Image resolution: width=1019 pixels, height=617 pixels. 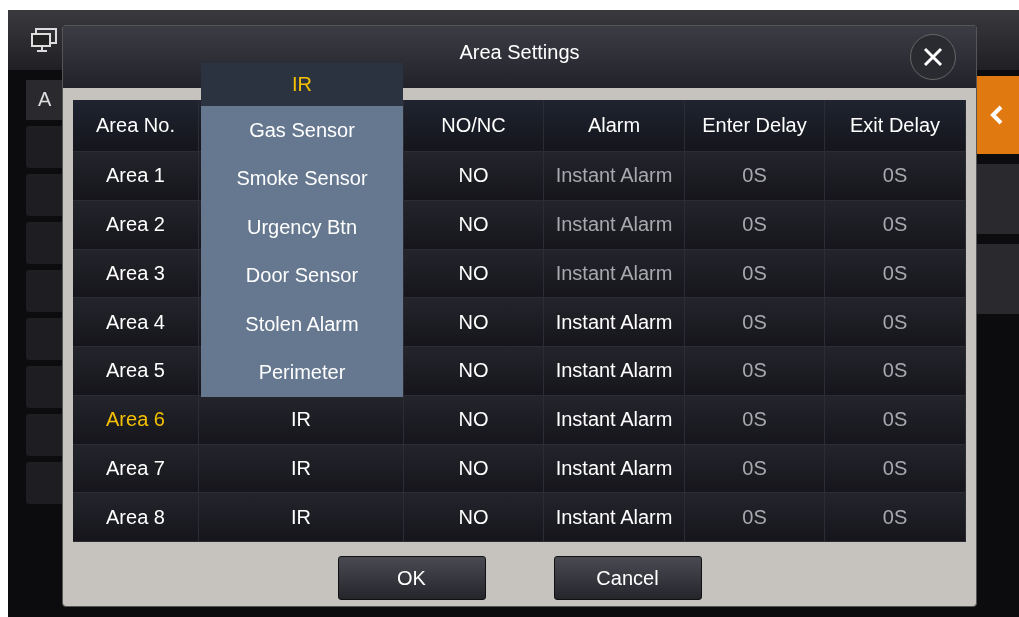 I want to click on monitor-icon, so click(x=44, y=40).